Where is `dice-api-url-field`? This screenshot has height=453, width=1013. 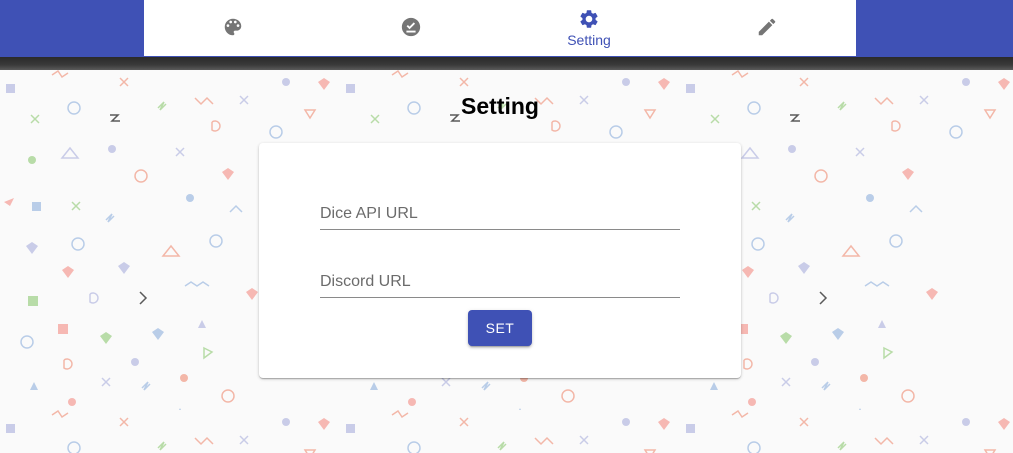 dice-api-url-field is located at coordinates (500, 214).